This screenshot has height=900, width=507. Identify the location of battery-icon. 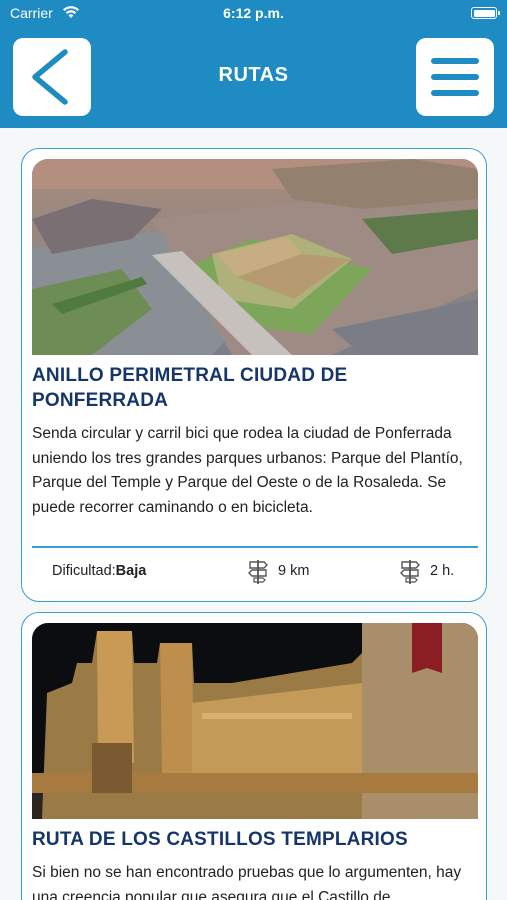
(485, 13).